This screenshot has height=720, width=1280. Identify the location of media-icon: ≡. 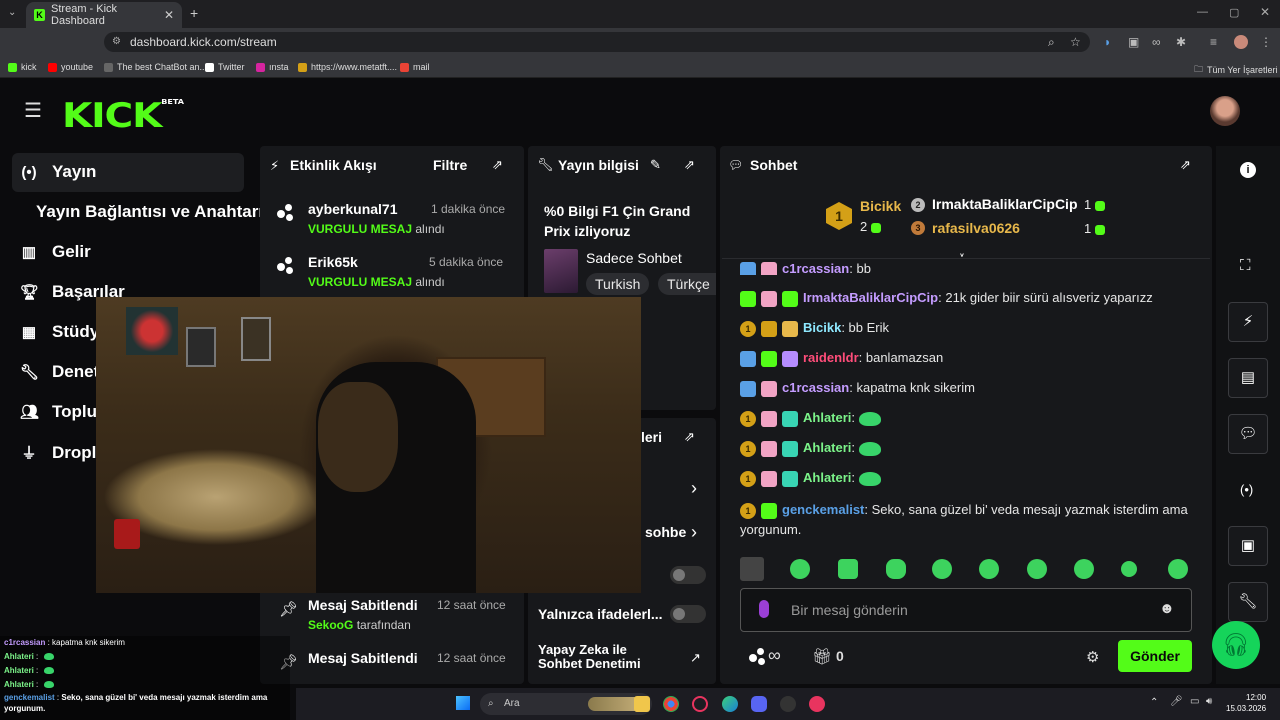
(1213, 42).